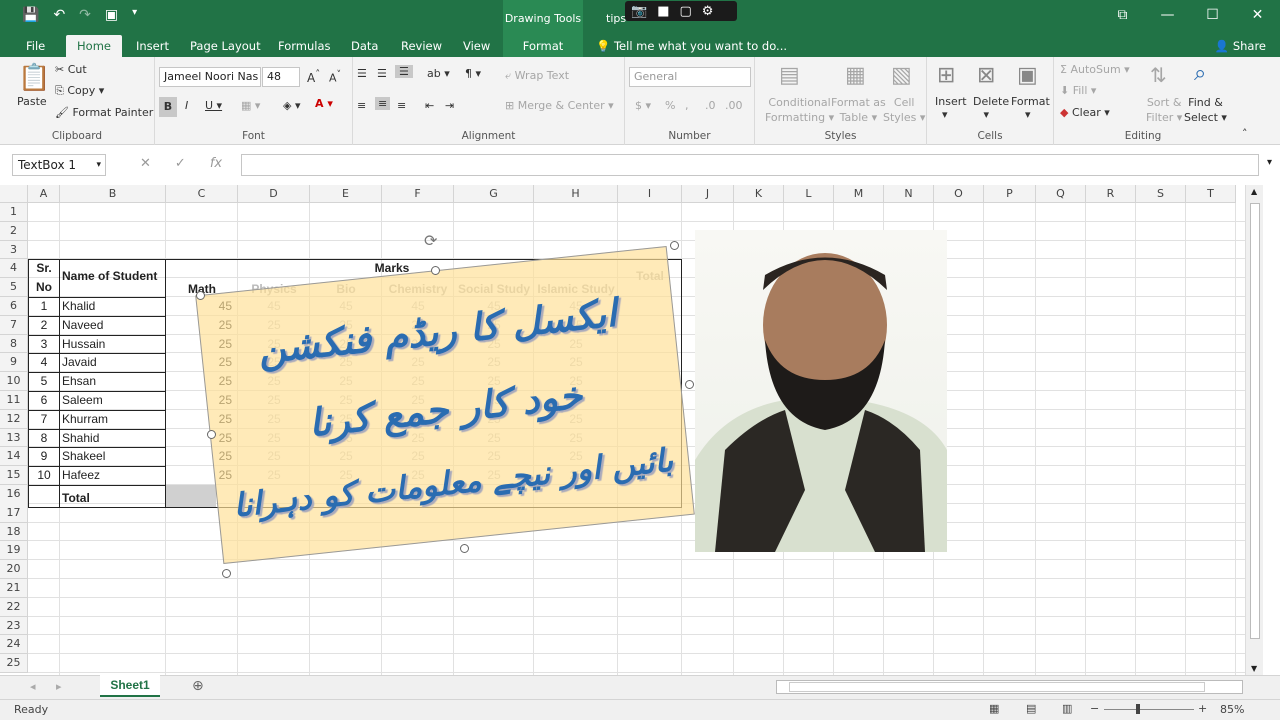  What do you see at coordinates (670, 105) in the screenshot?
I see `percent-icon: %` at bounding box center [670, 105].